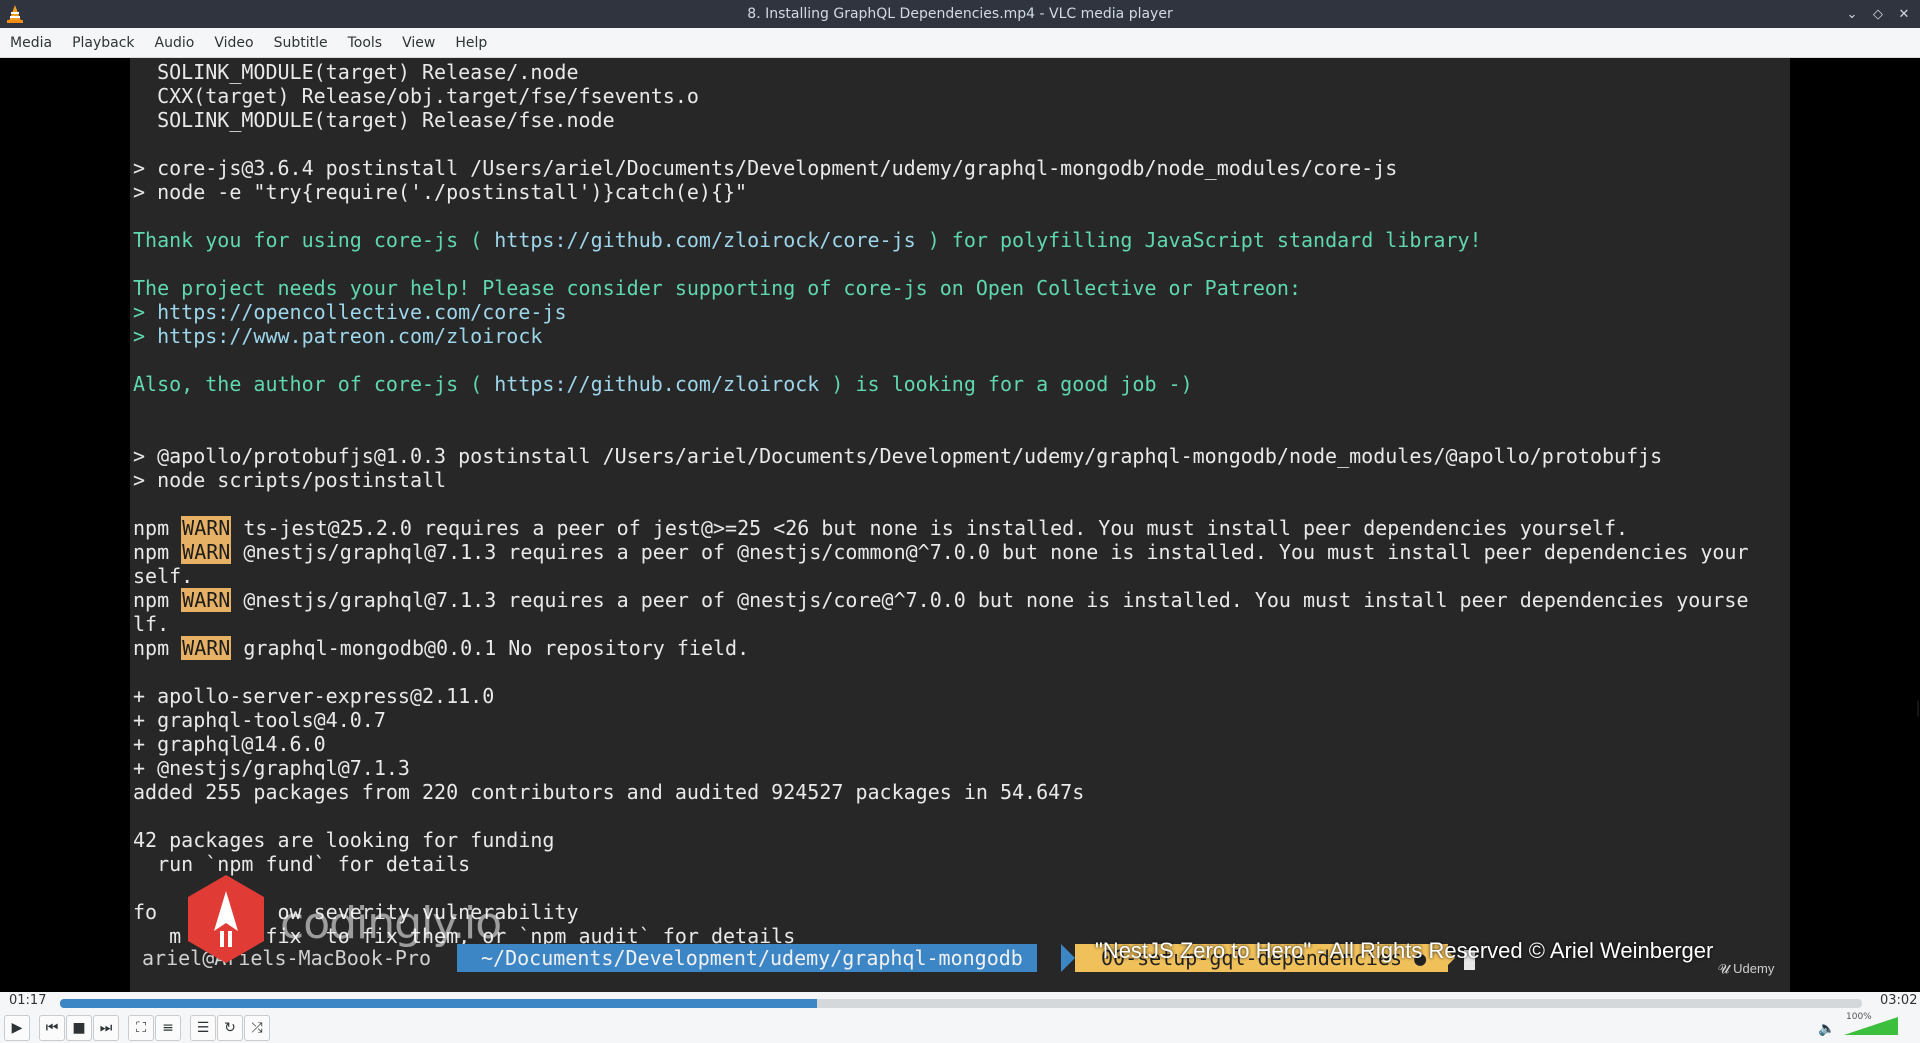 The image size is (1920, 1043). What do you see at coordinates (941, 336) in the screenshot?
I see `terminal-line: > https://www.patreon.com/zloirock` at bounding box center [941, 336].